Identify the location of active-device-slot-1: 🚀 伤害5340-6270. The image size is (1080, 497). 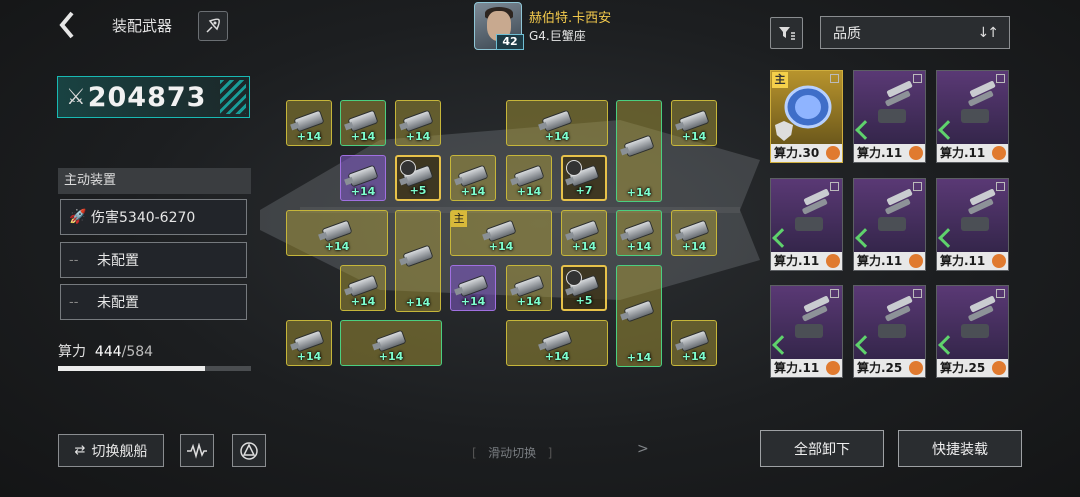
(153, 217).